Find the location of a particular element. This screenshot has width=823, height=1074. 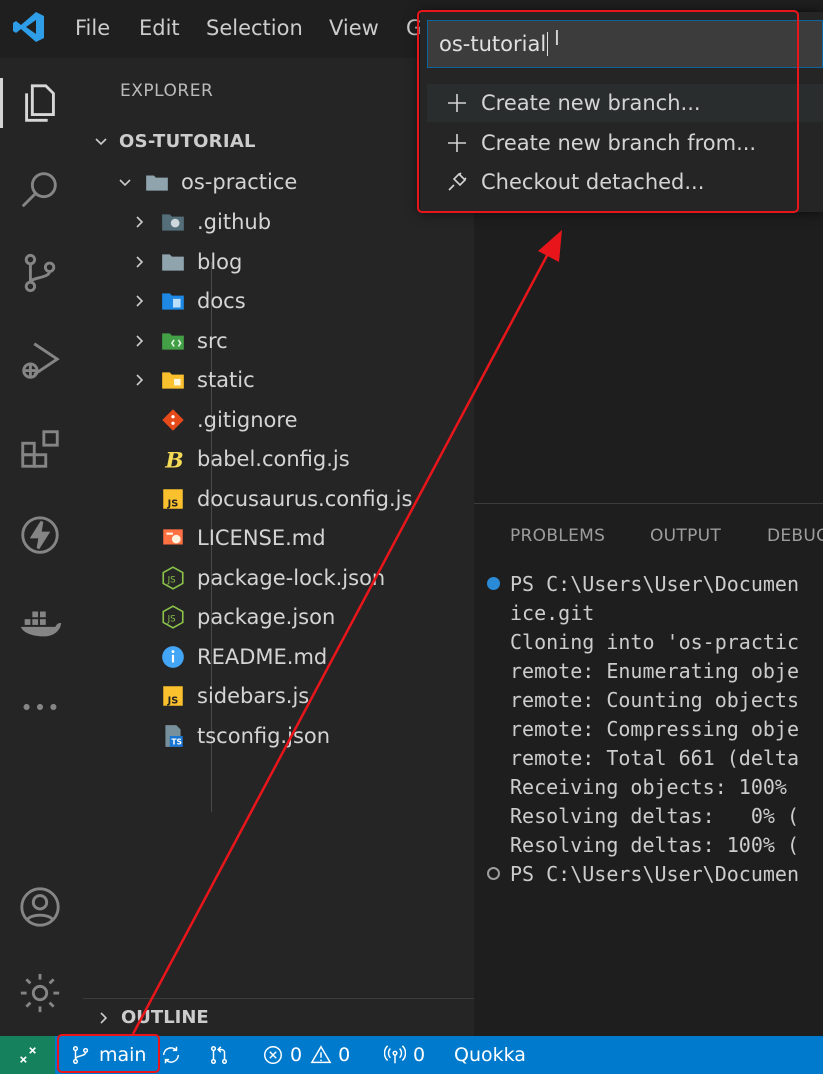

warning-icon is located at coordinates (321, 1054).